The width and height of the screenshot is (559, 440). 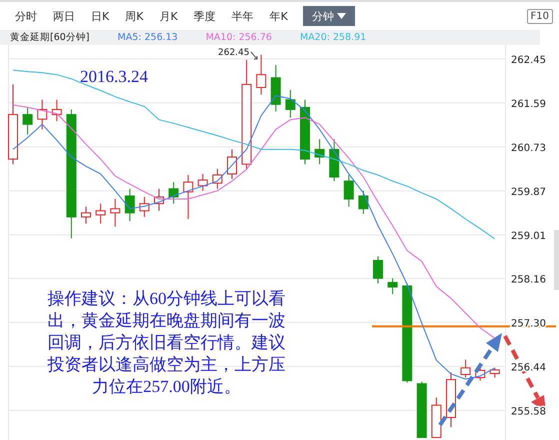 I want to click on pointer-icon, so click(x=254, y=56).